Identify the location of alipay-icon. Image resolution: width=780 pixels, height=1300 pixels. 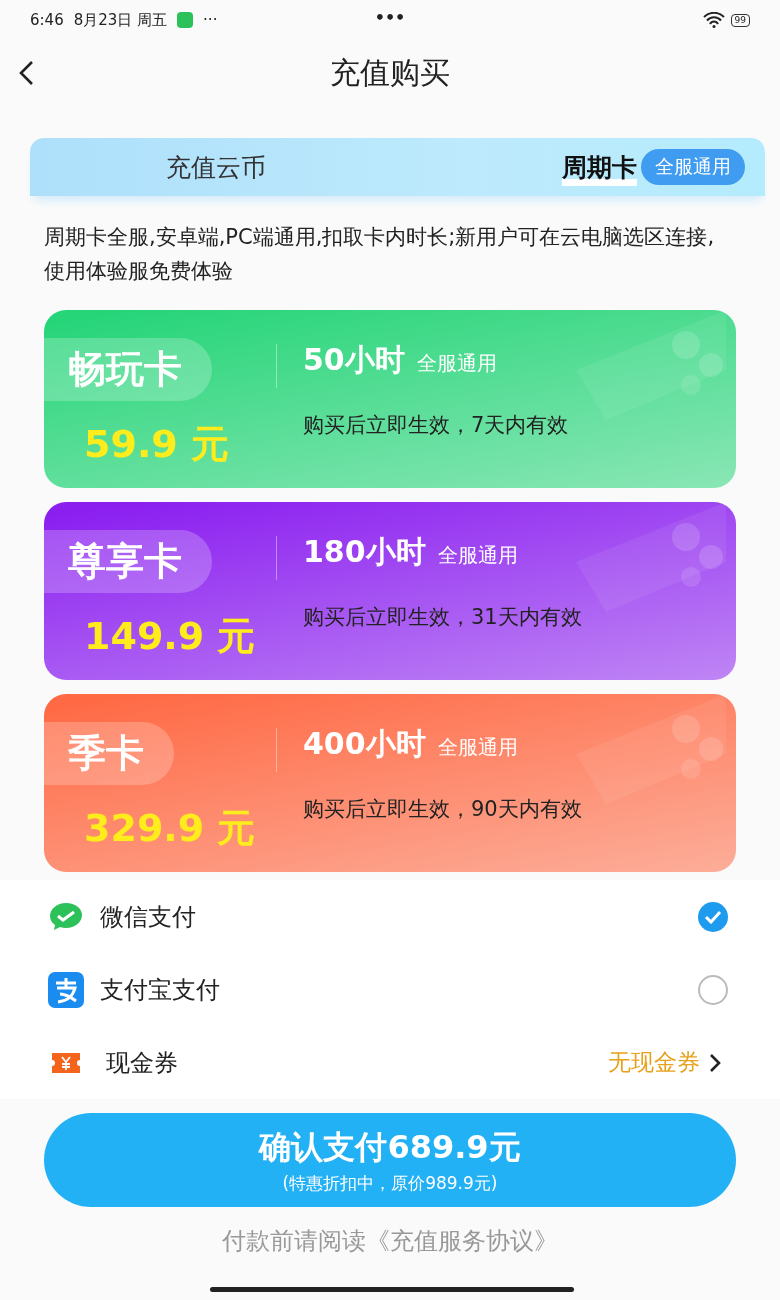
(66, 989).